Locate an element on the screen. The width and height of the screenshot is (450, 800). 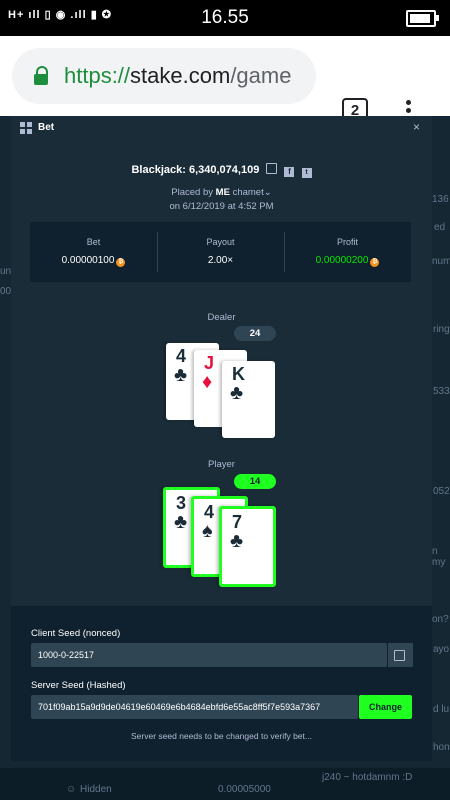
bg-fragment: ed is located at coordinates (440, 227).